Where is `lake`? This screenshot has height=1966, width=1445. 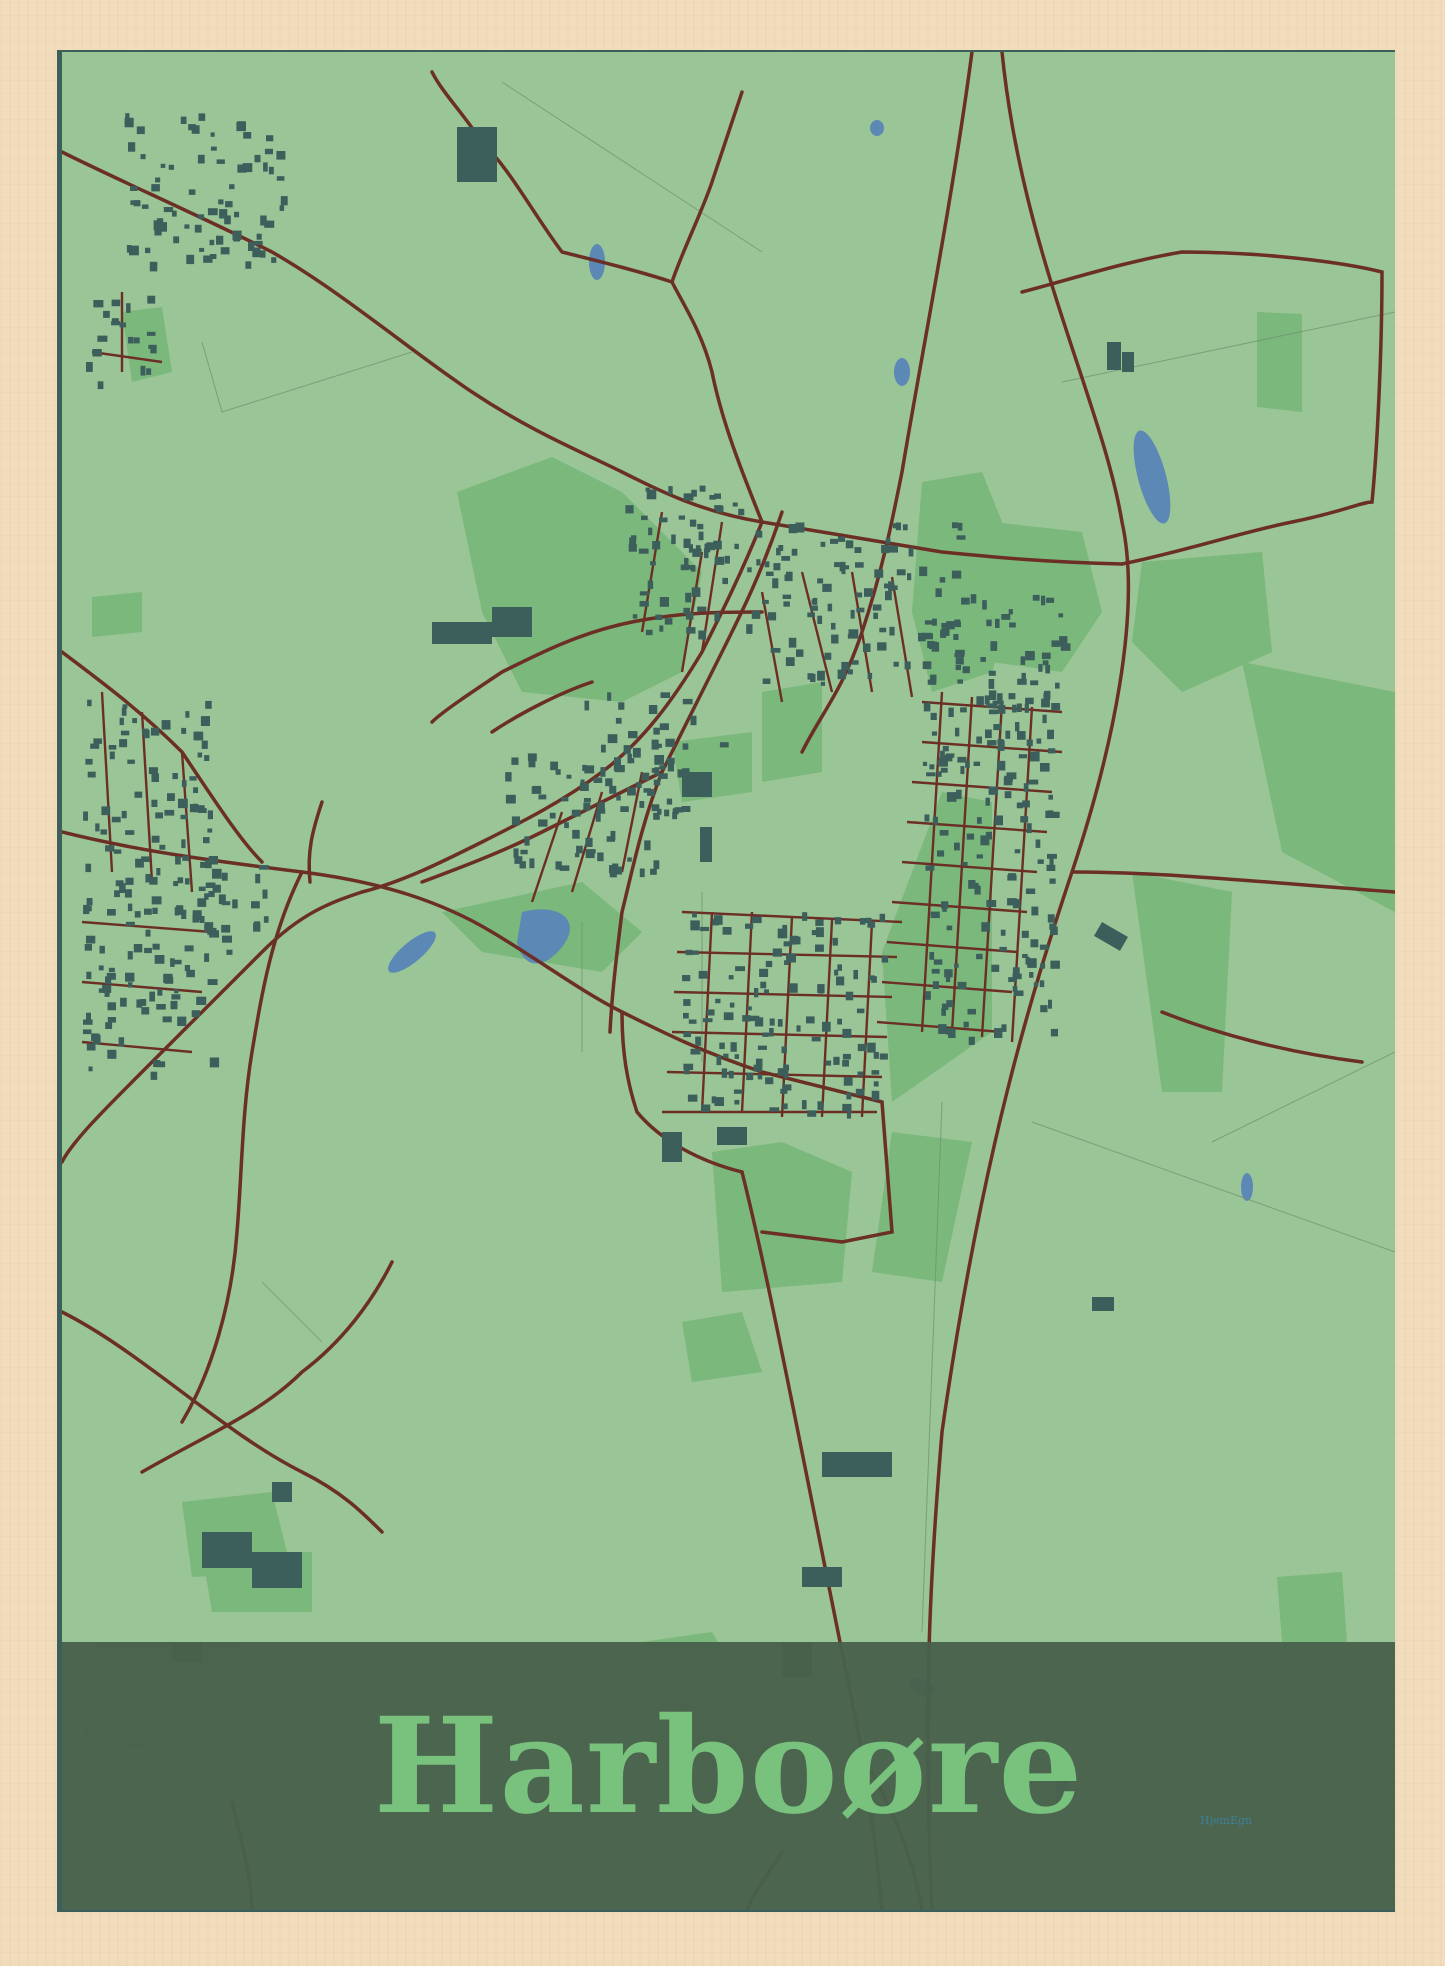 lake is located at coordinates (1152, 477).